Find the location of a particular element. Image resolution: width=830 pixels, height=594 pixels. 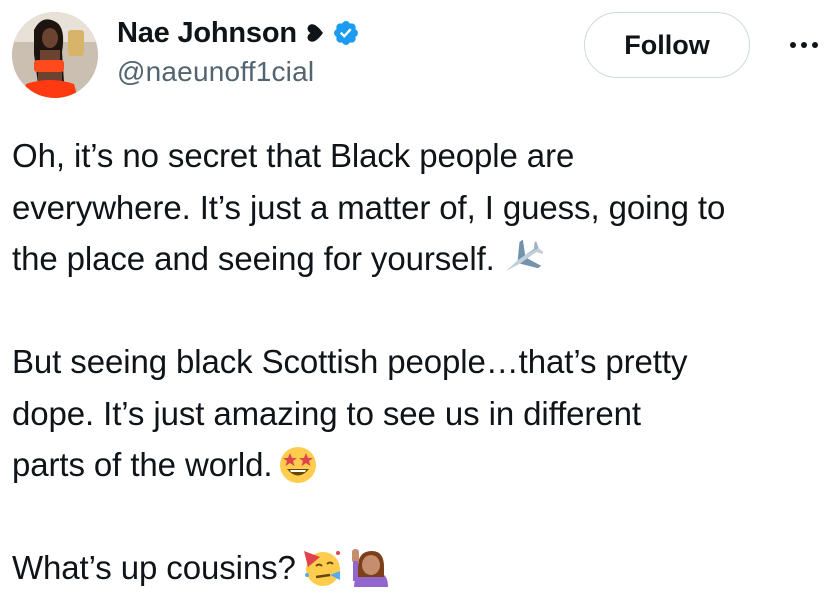

airplane-emoji is located at coordinates (521, 258).